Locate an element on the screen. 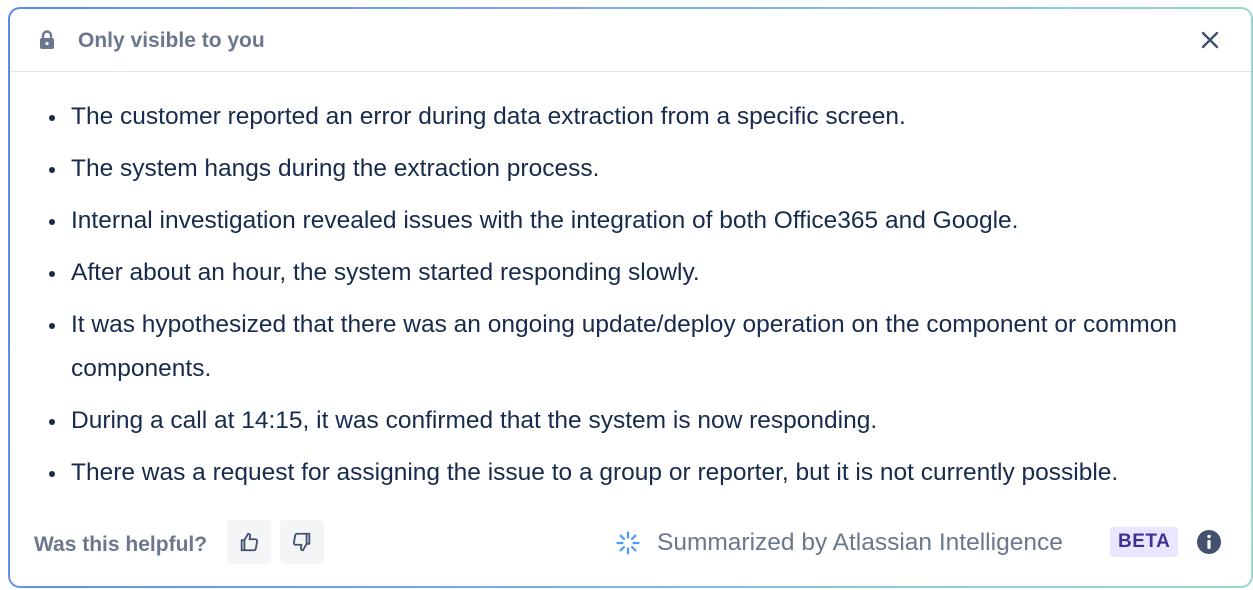 Image resolution: width=1253 pixels, height=590 pixels. thumbs-up-icon is located at coordinates (249, 542).